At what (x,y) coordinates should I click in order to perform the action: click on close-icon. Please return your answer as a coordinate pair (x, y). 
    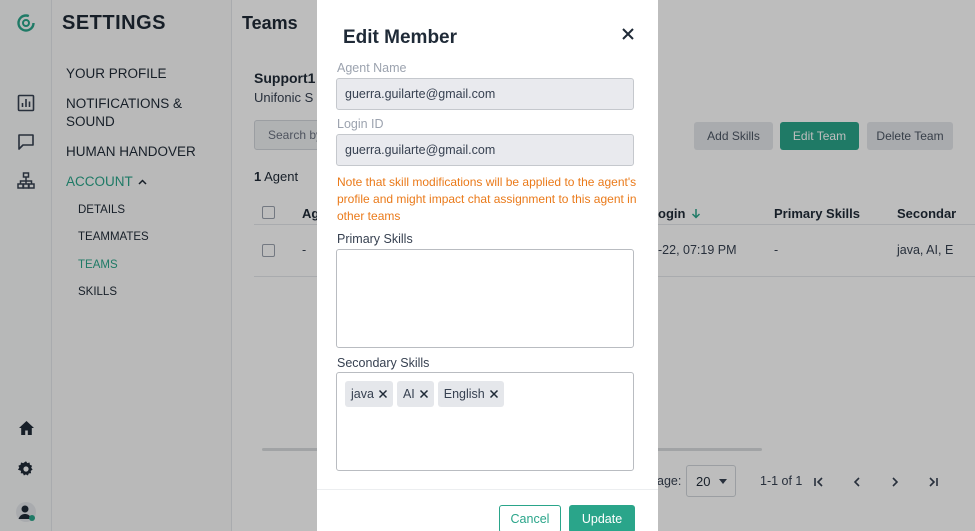
    Looking at the image, I should click on (628, 34).